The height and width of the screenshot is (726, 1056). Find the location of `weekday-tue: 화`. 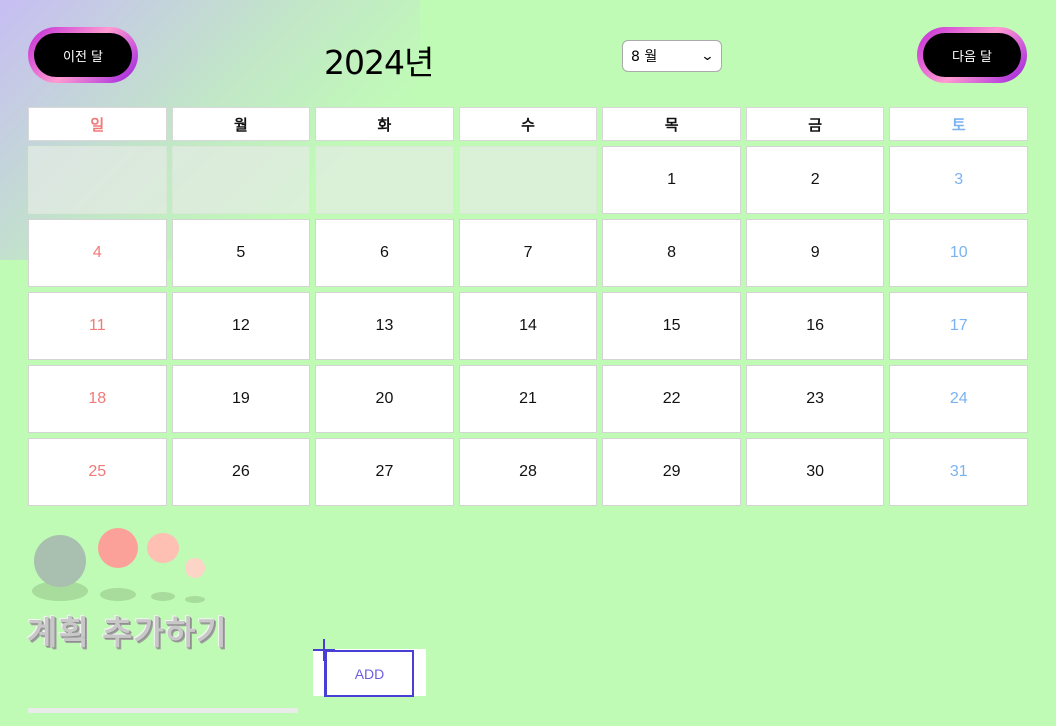

weekday-tue: 화 is located at coordinates (384, 124).